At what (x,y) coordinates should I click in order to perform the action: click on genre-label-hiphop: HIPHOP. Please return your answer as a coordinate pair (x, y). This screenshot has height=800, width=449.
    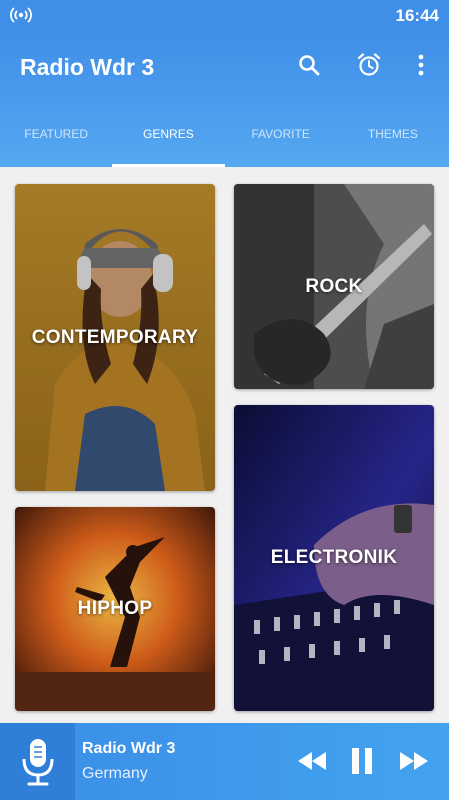
    Looking at the image, I should click on (115, 608).